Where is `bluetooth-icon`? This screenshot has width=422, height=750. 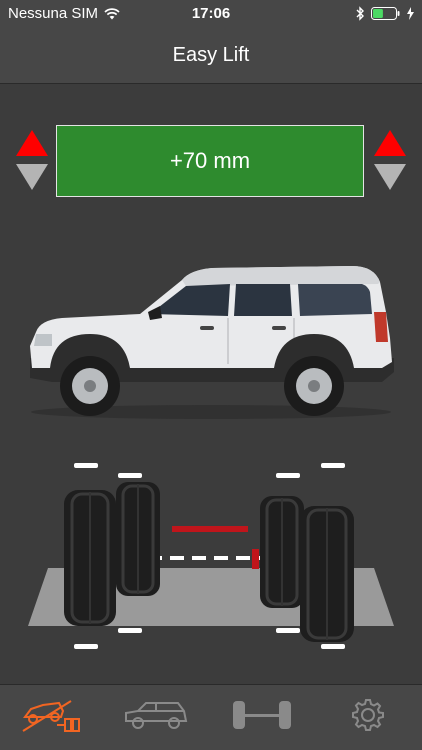 bluetooth-icon is located at coordinates (360, 13).